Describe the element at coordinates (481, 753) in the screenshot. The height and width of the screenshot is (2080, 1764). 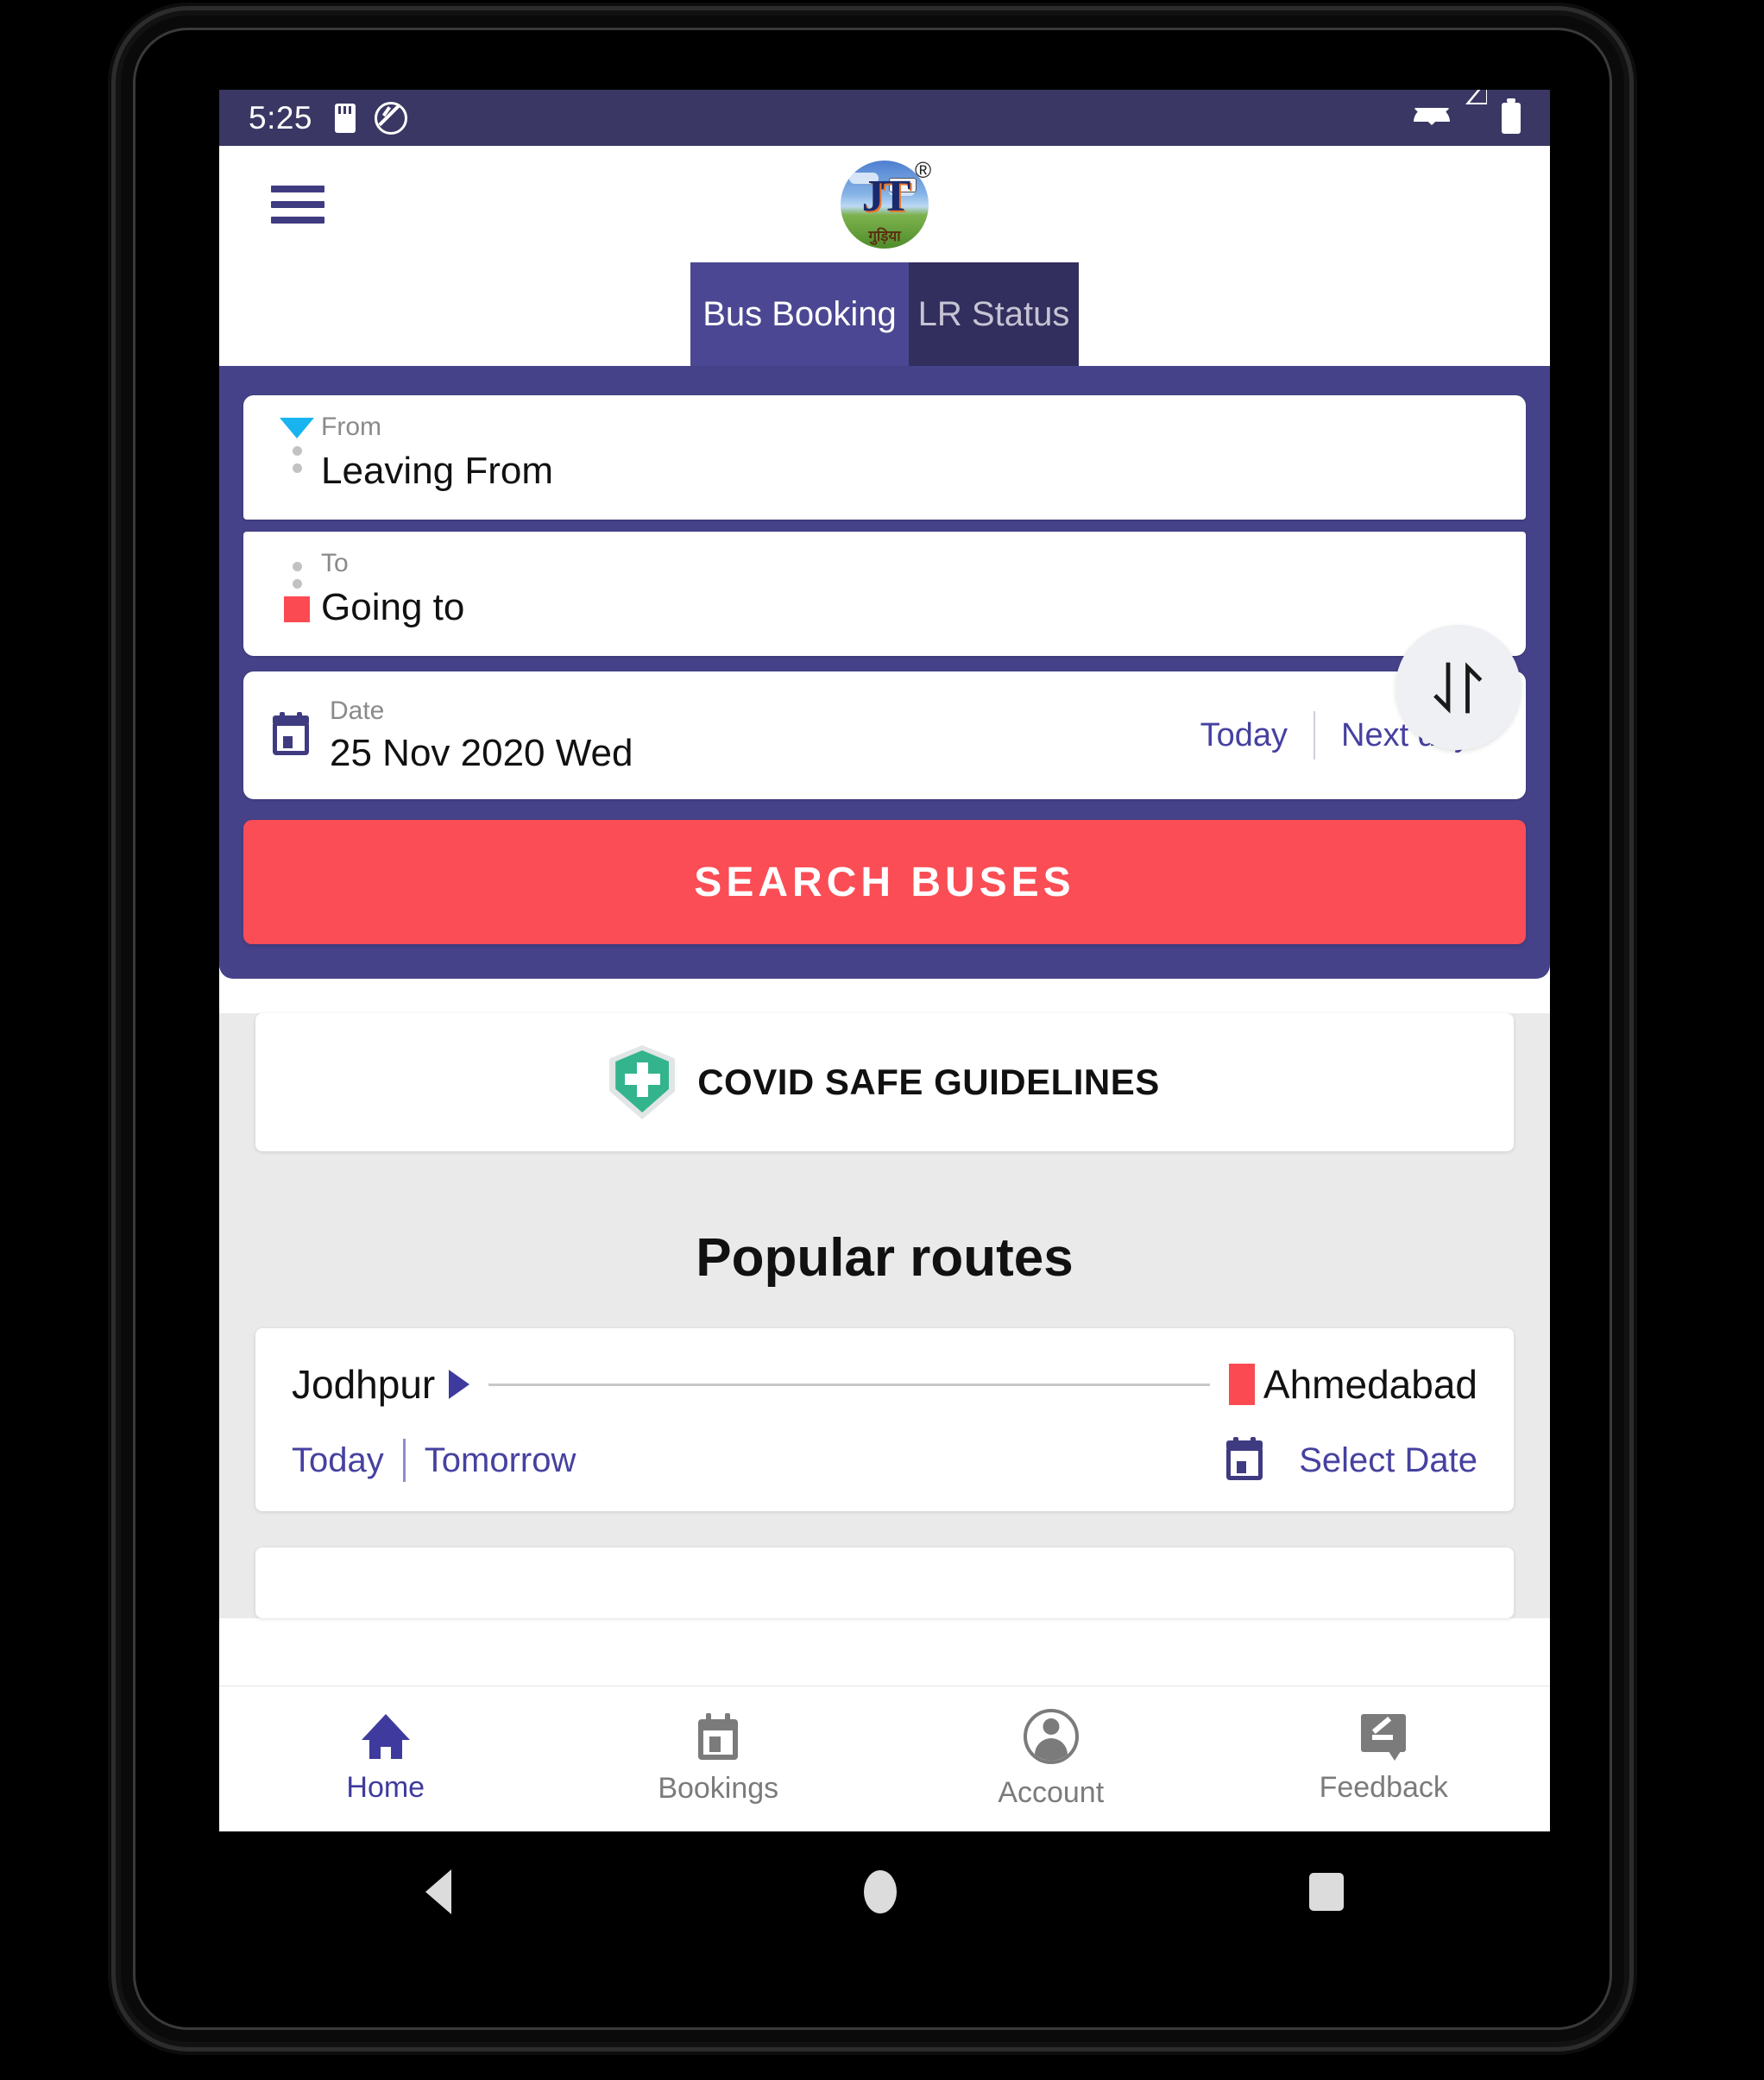
I see `date-value: 25 Nov 2020 Wed` at that location.